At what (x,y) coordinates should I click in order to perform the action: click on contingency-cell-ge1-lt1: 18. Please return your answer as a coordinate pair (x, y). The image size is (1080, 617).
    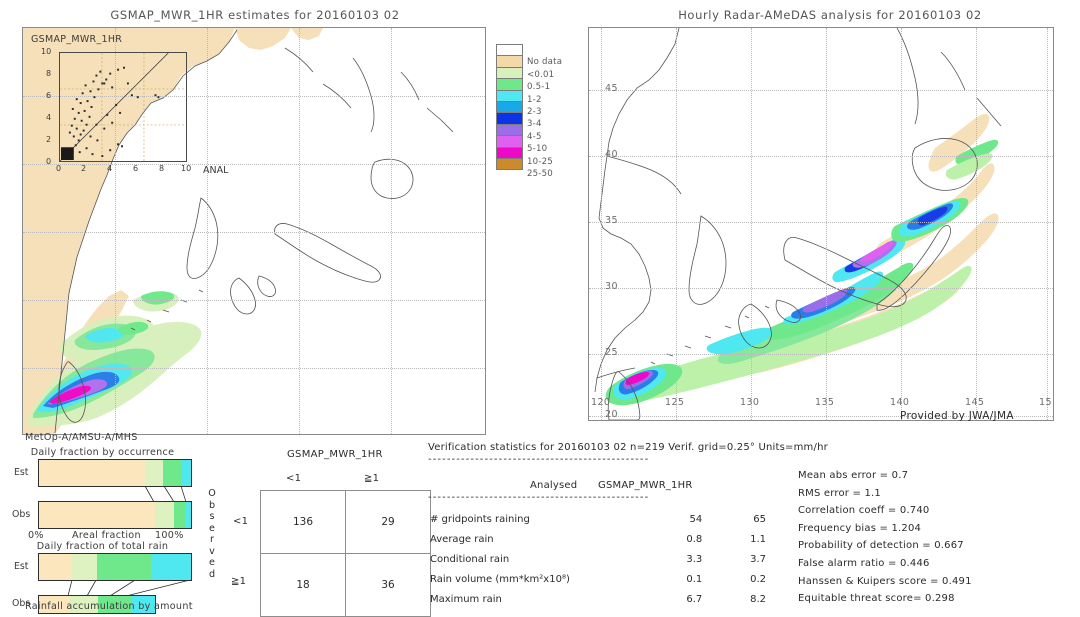
    Looking at the image, I should click on (303, 585).